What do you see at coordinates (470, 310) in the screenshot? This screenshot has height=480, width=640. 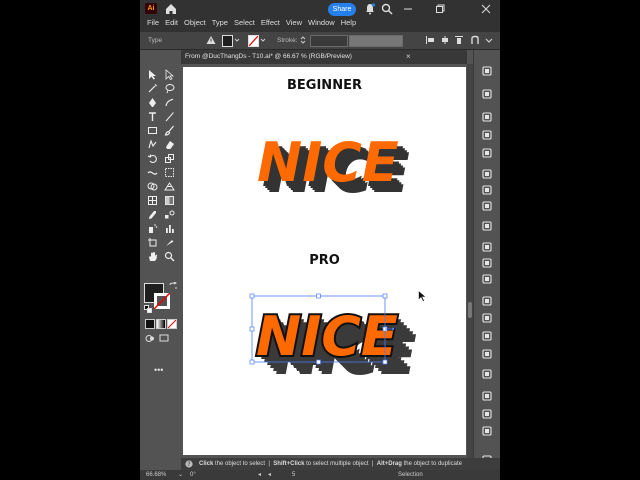 I see `scrollbar-thumb` at bounding box center [470, 310].